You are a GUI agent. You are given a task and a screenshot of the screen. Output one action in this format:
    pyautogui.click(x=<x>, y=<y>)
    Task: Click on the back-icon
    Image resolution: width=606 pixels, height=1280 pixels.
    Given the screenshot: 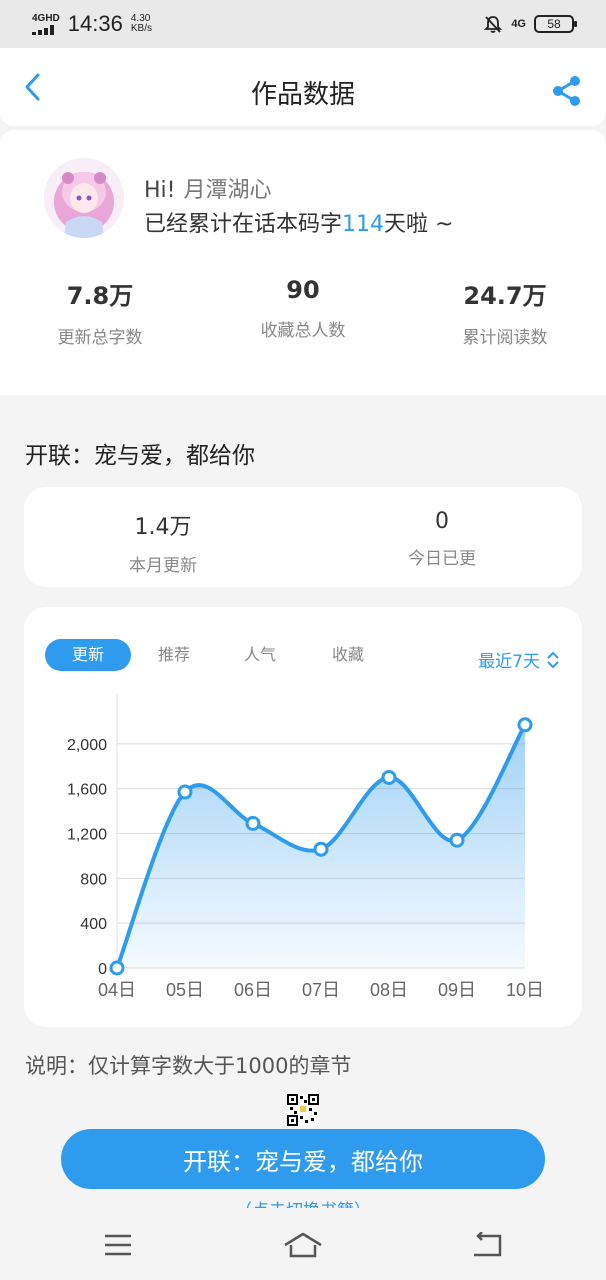 What is the action you would take?
    pyautogui.click(x=488, y=1244)
    